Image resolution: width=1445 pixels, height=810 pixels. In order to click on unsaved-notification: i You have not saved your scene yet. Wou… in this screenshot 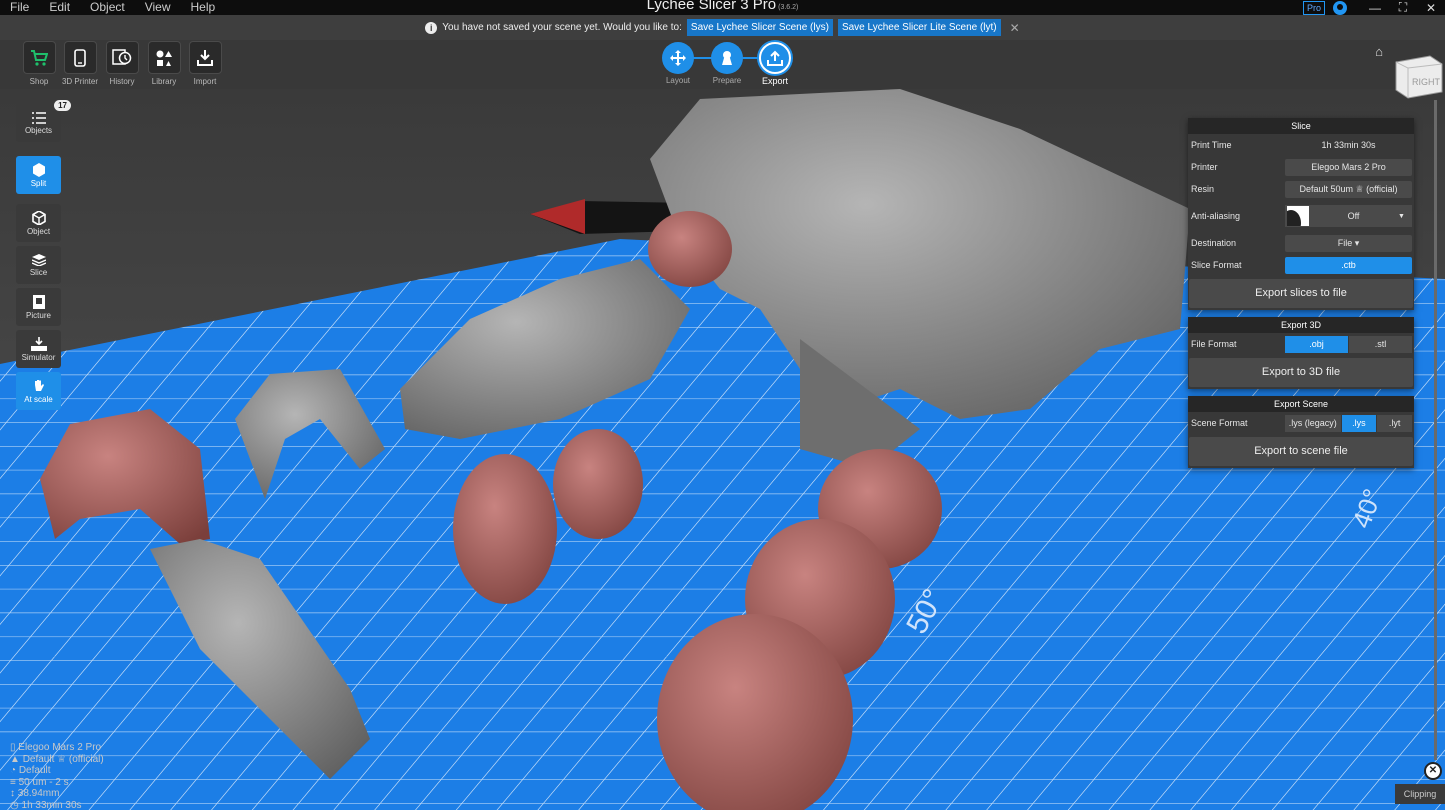, I will do `click(722, 27)`.